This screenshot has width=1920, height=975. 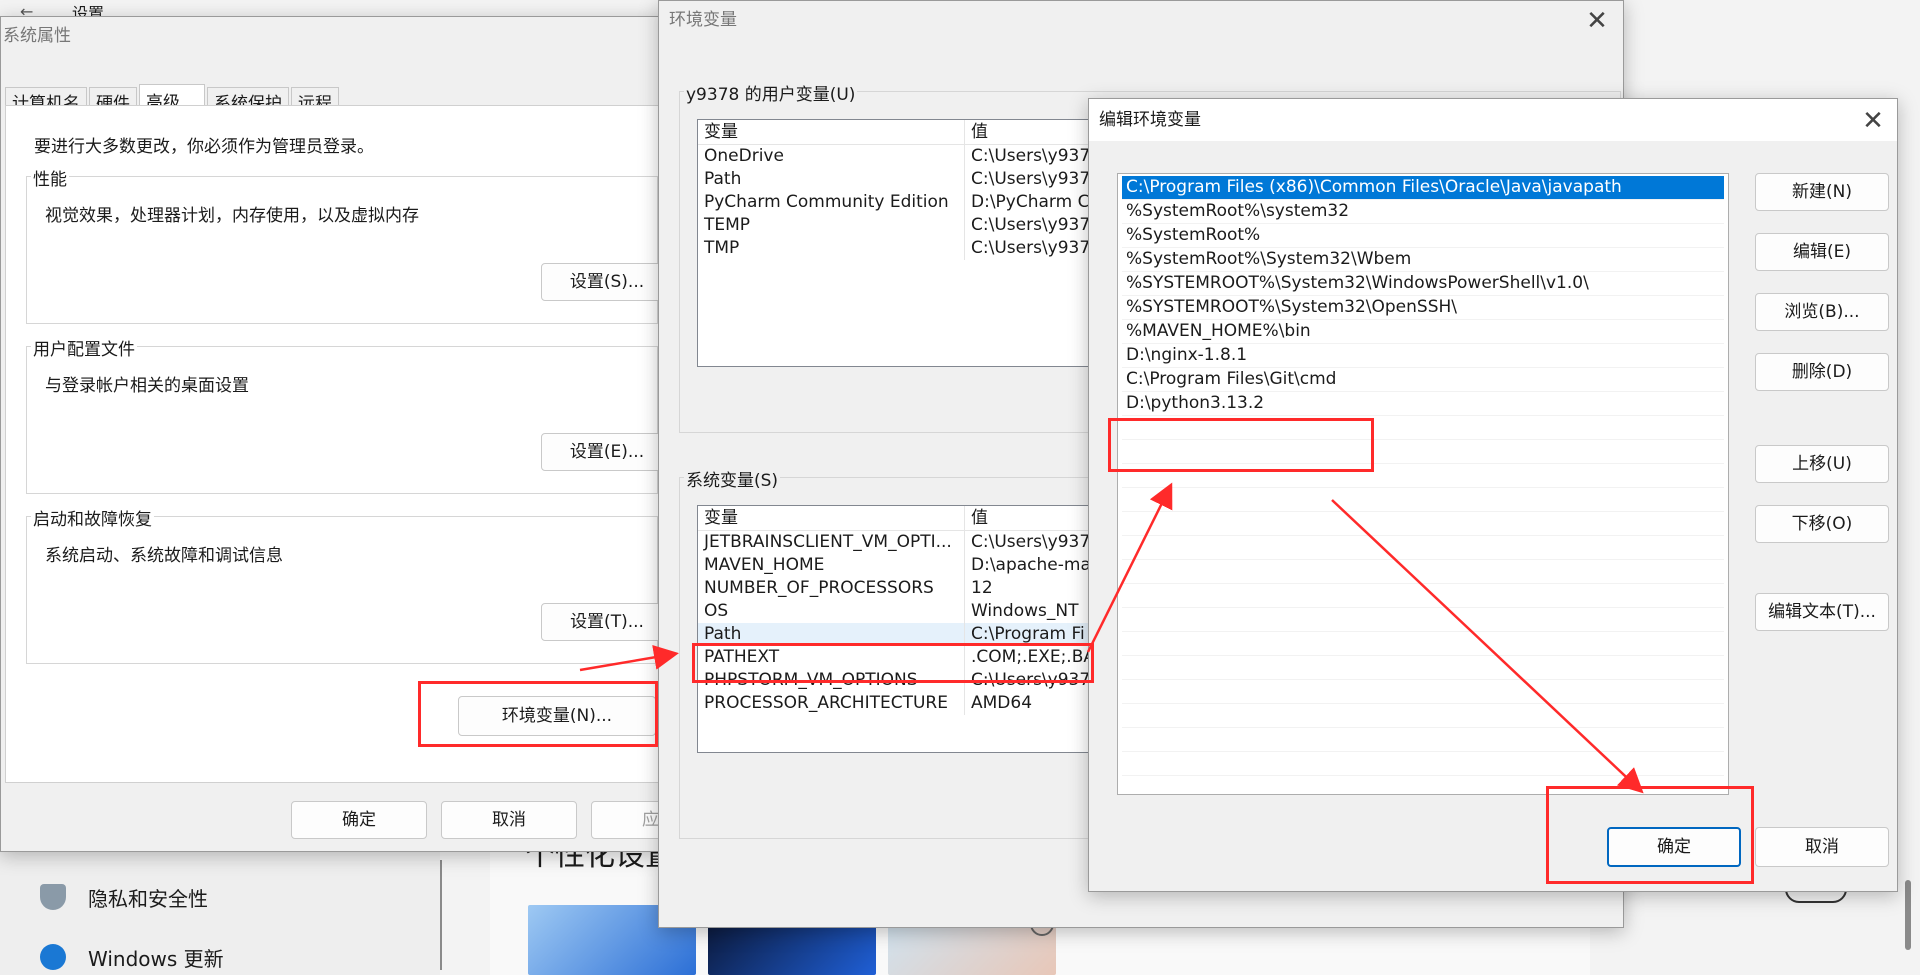 What do you see at coordinates (629, 658) in the screenshot?
I see `arrow-to-path-row` at bounding box center [629, 658].